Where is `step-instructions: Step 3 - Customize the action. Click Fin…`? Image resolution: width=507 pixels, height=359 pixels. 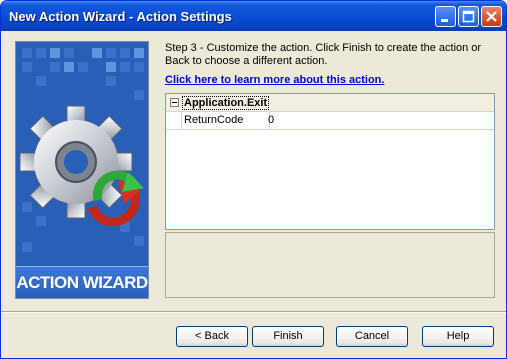
step-instructions: Step 3 - Customize the action. Click Fin… is located at coordinates (323, 54).